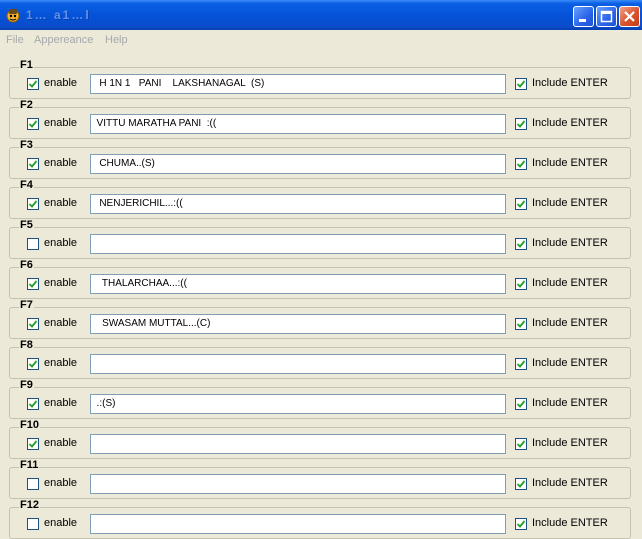 The width and height of the screenshot is (642, 539). What do you see at coordinates (26, 305) in the screenshot?
I see `hotkey-key-label: F7` at bounding box center [26, 305].